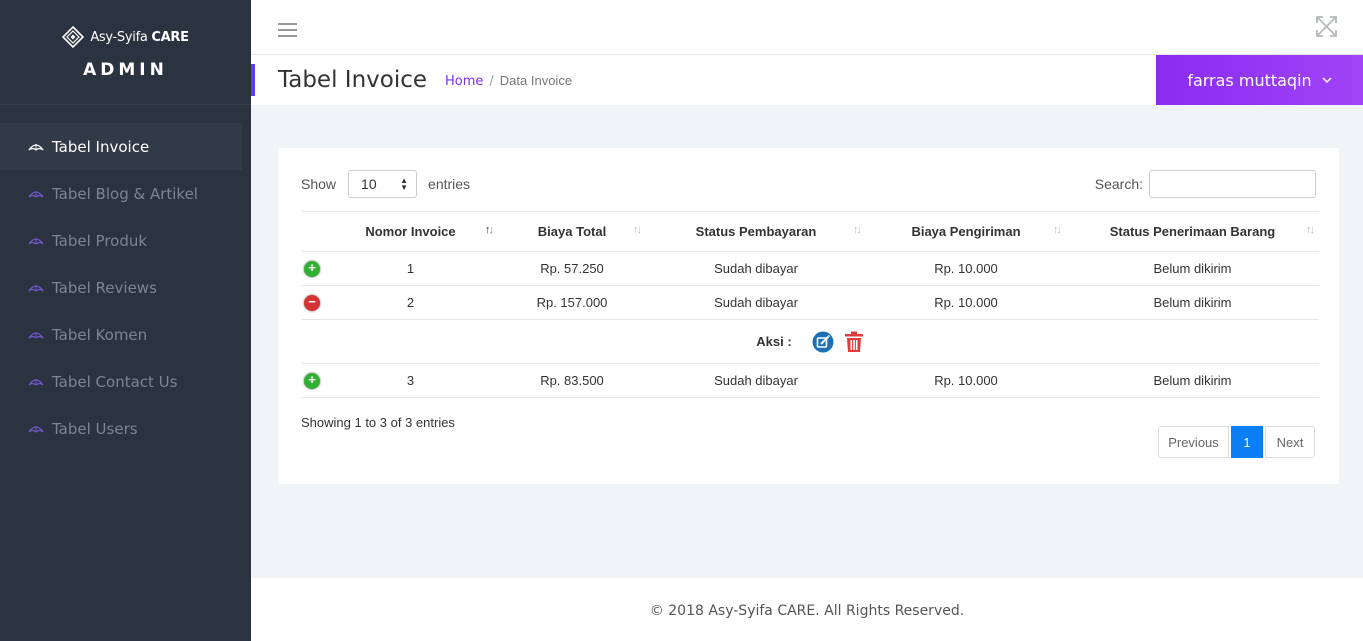 The image size is (1363, 641). What do you see at coordinates (1192, 231) in the screenshot?
I see `column-header-penerimaan: Status Penerimaan Barang ↑↓` at bounding box center [1192, 231].